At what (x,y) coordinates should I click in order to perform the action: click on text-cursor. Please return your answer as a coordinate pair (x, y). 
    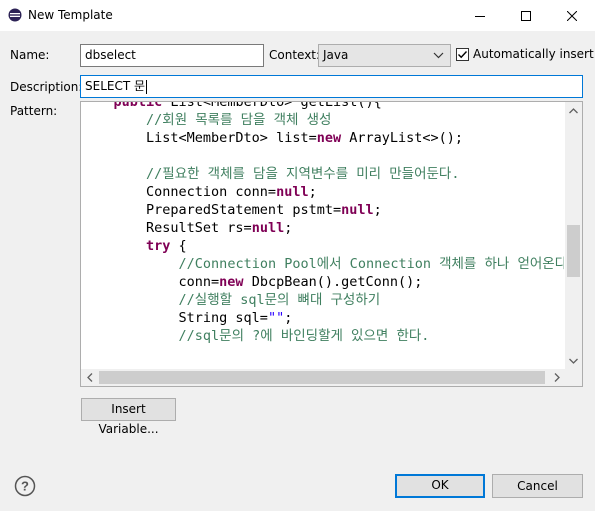
    Looking at the image, I should click on (147, 86).